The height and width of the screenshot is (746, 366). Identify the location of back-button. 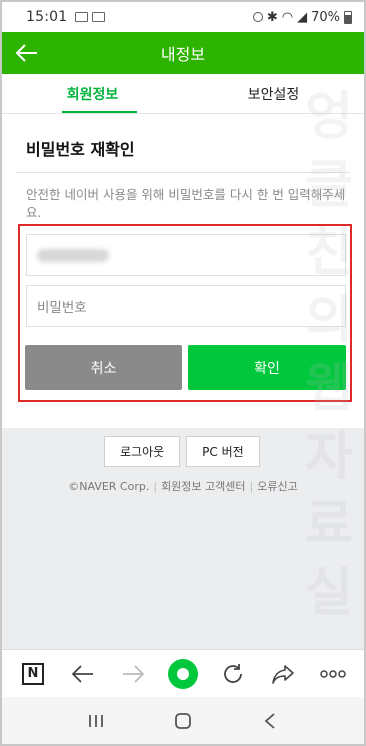
(83, 674).